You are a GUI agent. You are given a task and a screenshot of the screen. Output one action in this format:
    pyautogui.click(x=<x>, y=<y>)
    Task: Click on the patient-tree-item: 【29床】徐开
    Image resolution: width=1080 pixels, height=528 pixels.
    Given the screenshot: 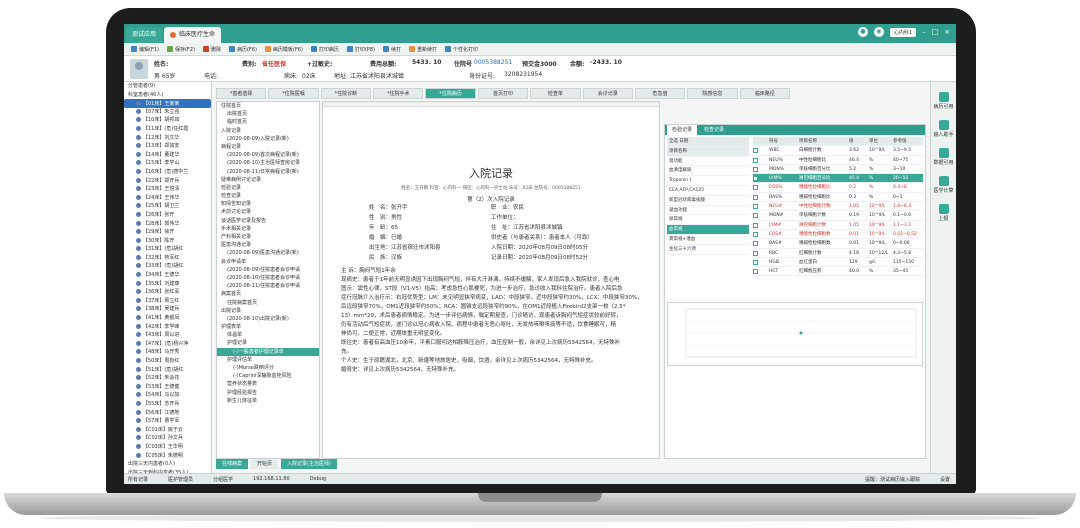 What is the action you would take?
    pyautogui.click(x=167, y=232)
    